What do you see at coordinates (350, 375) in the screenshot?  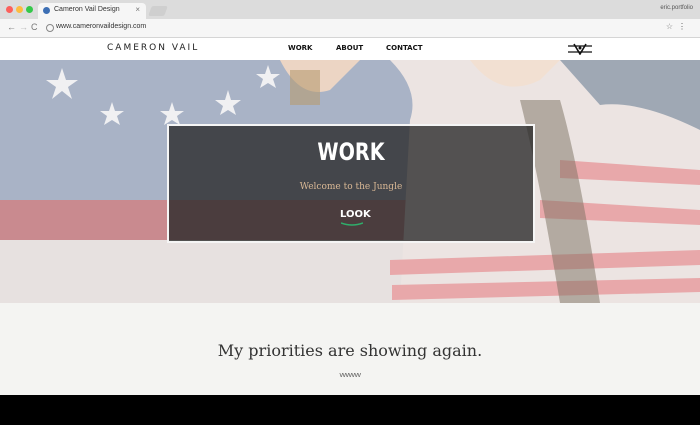 I see `scroll-down-chevrons-icon: vvvvvvv` at bounding box center [350, 375].